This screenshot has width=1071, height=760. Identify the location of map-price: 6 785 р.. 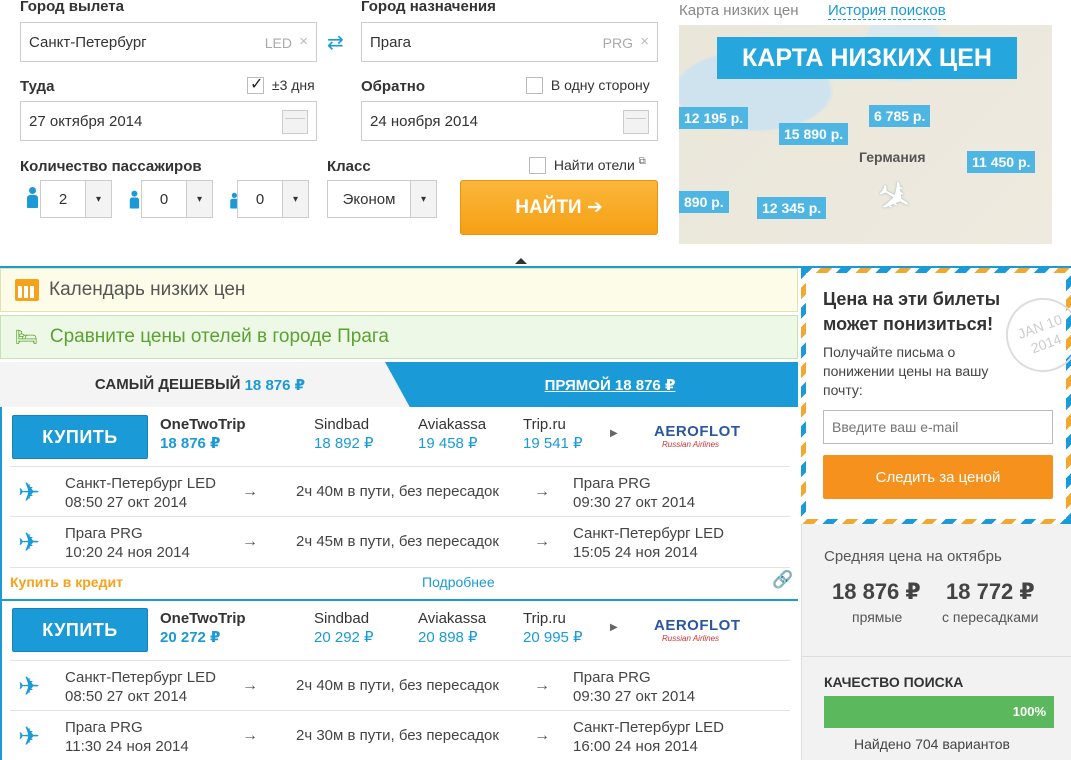
(900, 116).